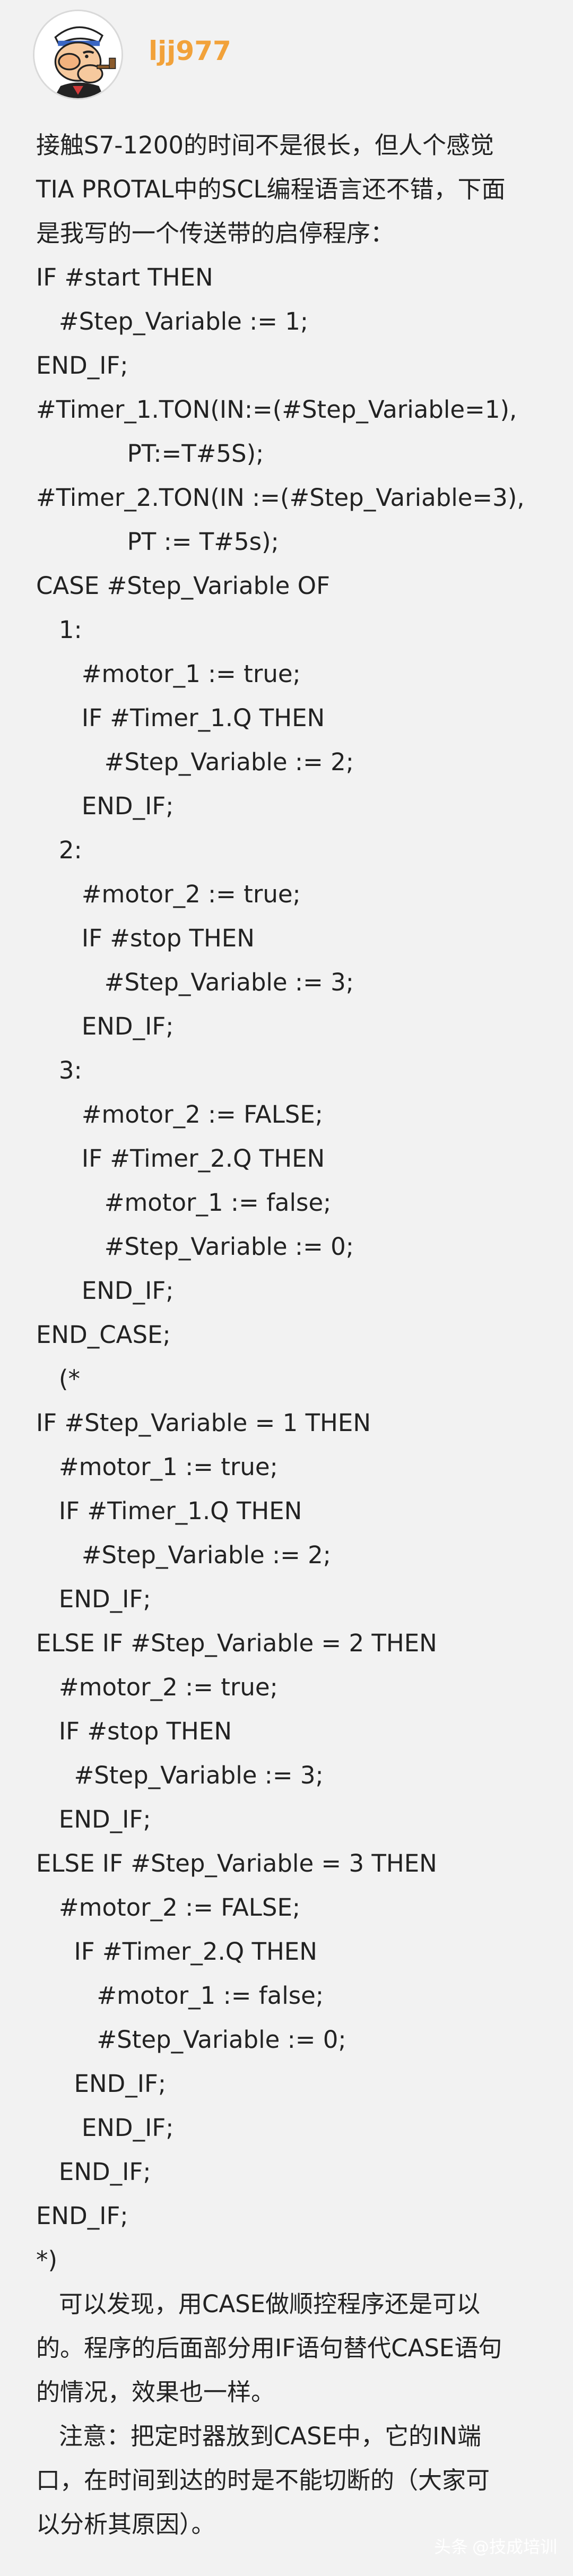 This screenshot has width=573, height=2576. What do you see at coordinates (450, 2547) in the screenshot?
I see `watermark-source: 头条` at bounding box center [450, 2547].